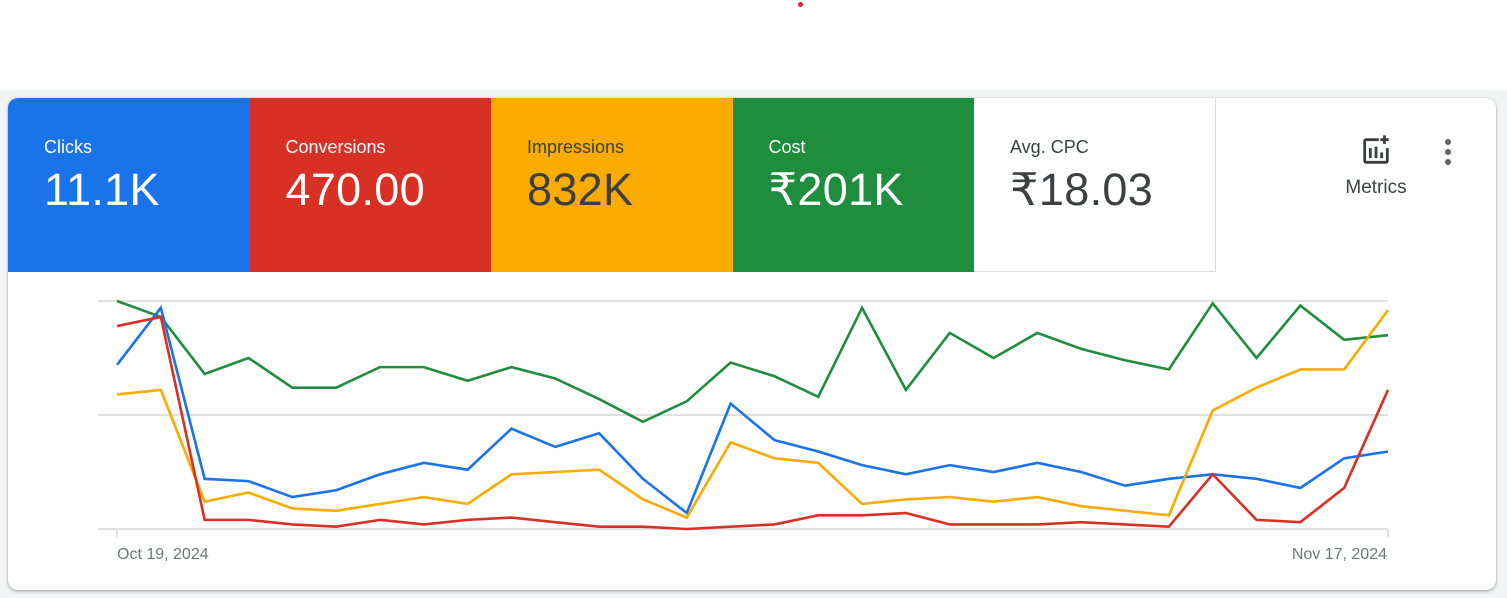 The width and height of the screenshot is (1507, 598). I want to click on x-tick-label-start: Oct 19, 2024, so click(163, 554).